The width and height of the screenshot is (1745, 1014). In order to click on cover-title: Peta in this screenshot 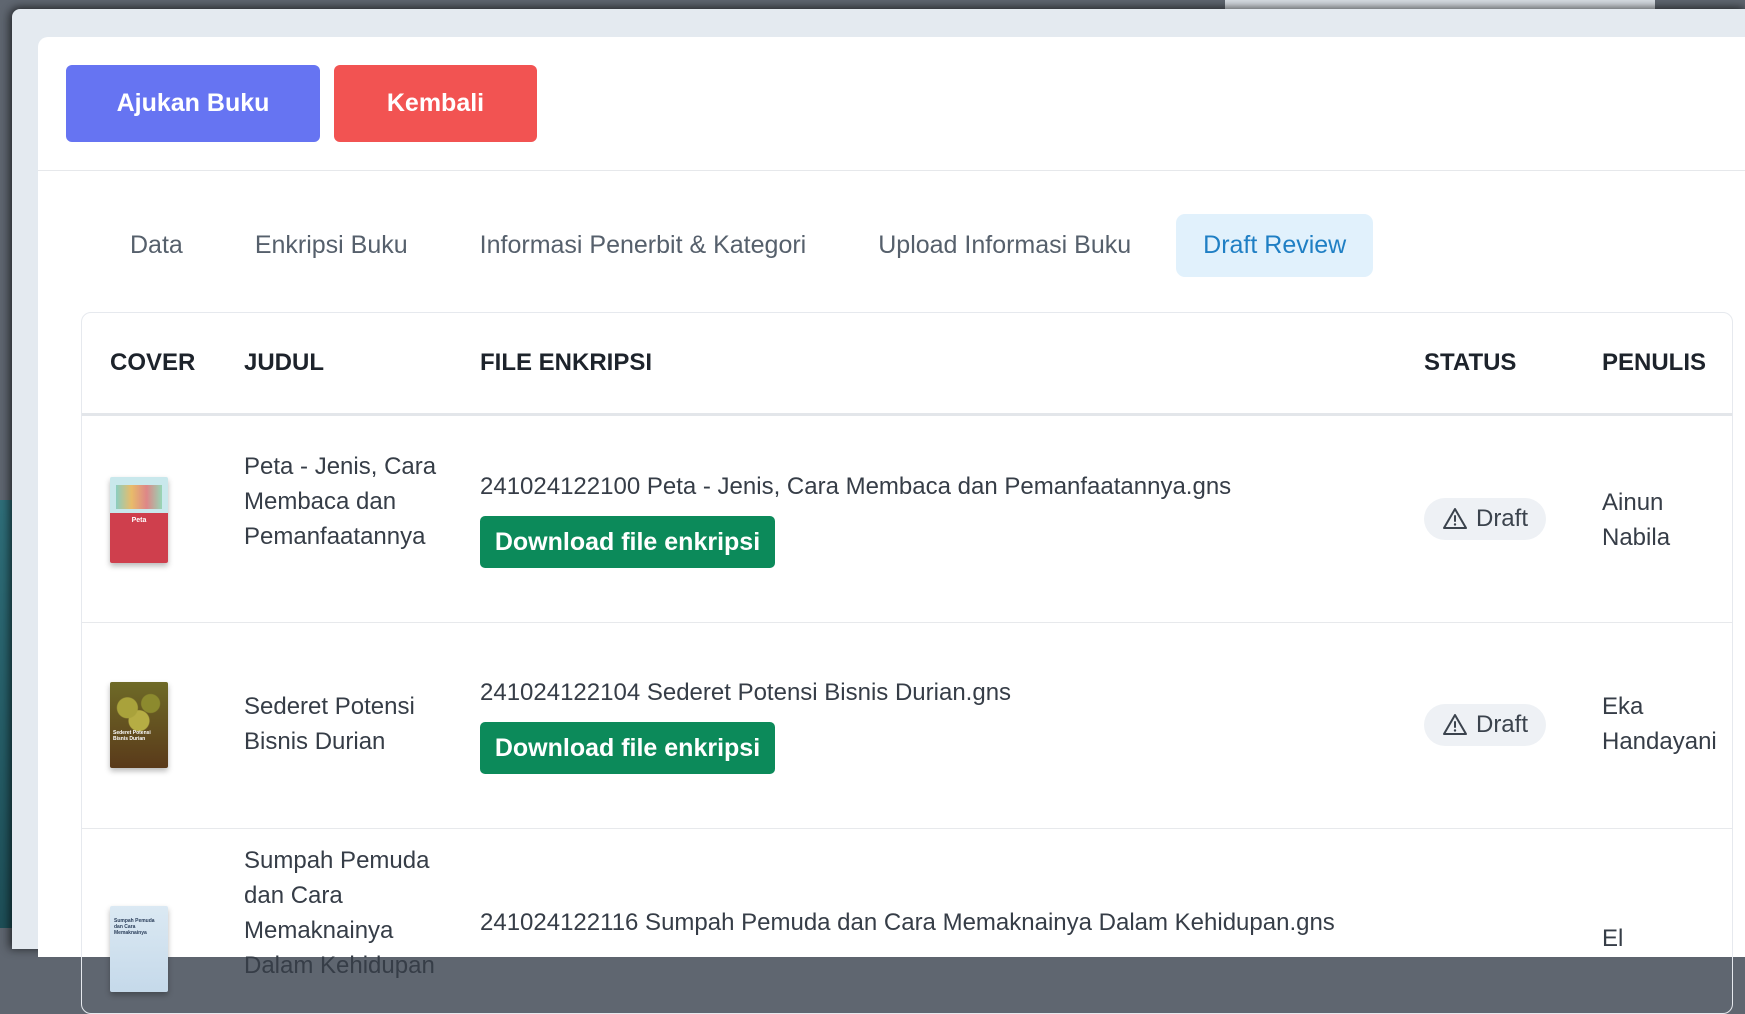, I will do `click(139, 520)`.